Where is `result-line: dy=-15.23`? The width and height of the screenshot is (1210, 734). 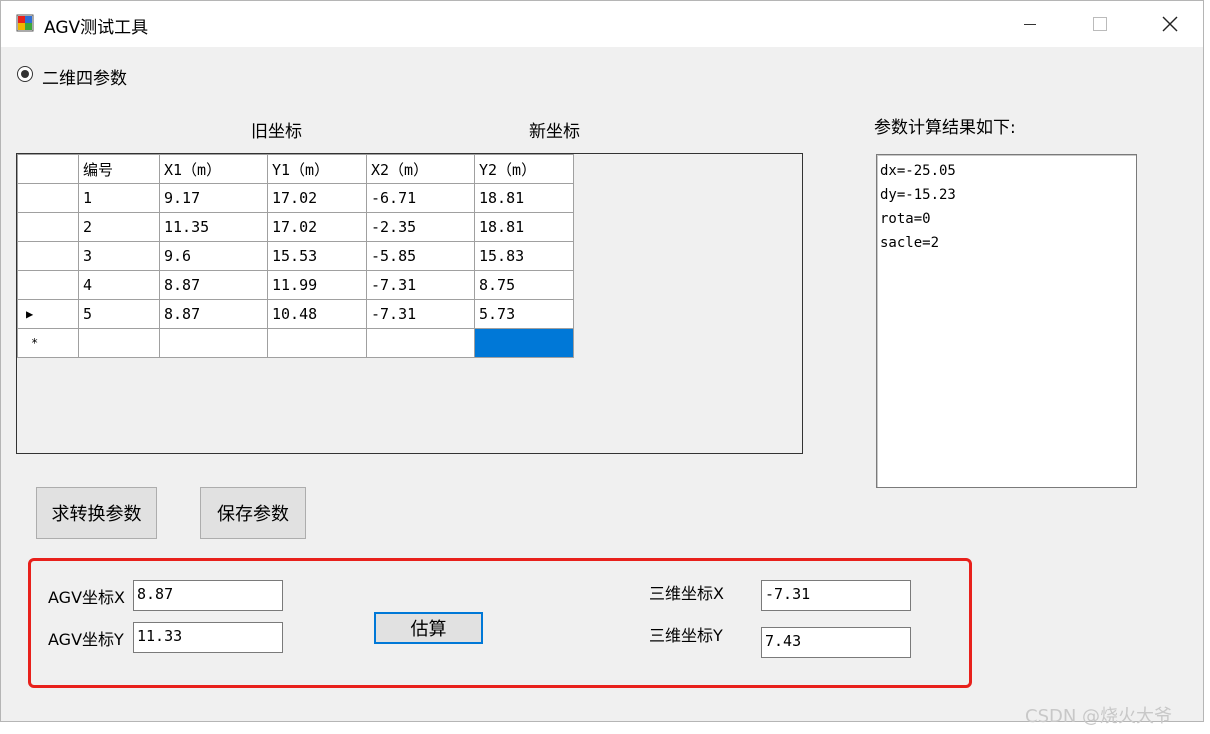 result-line: dy=-15.23 is located at coordinates (918, 195).